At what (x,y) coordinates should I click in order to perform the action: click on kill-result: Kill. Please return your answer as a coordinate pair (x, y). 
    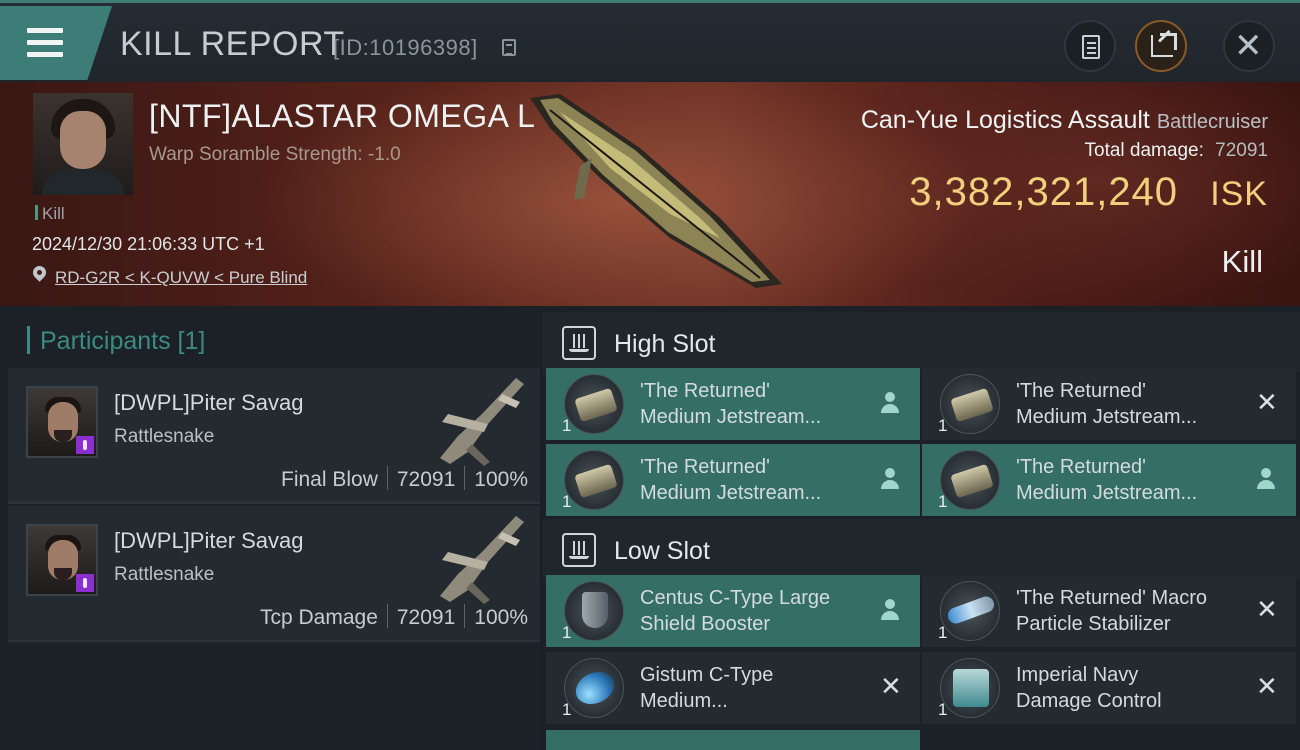
    Looking at the image, I should click on (1242, 261).